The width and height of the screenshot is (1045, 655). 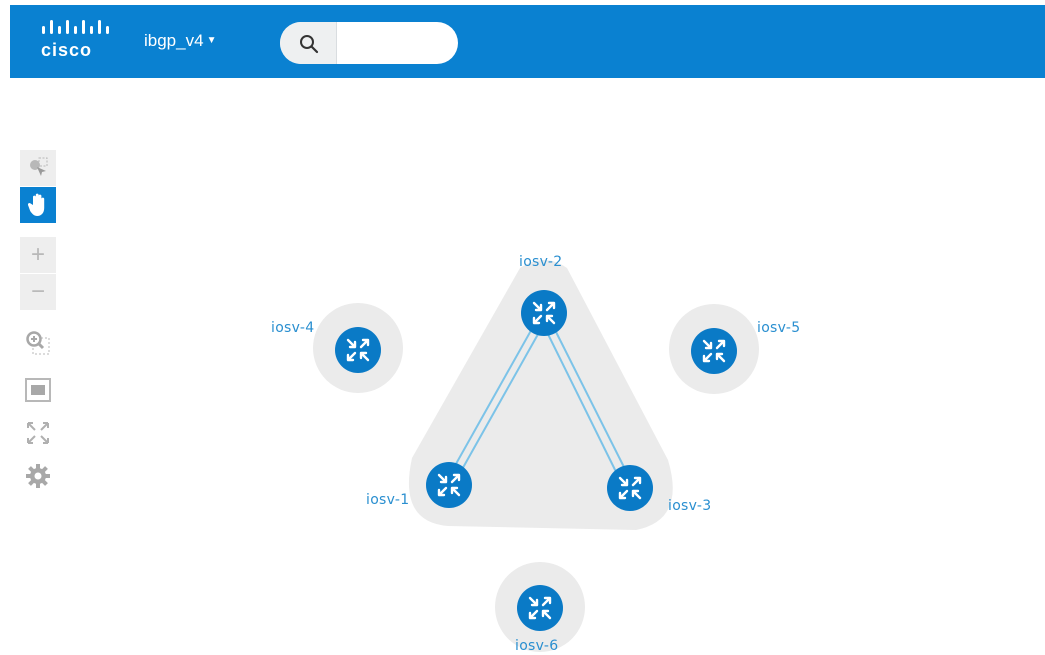 I want to click on node-label-iosv-5: iosv-5, so click(x=779, y=328).